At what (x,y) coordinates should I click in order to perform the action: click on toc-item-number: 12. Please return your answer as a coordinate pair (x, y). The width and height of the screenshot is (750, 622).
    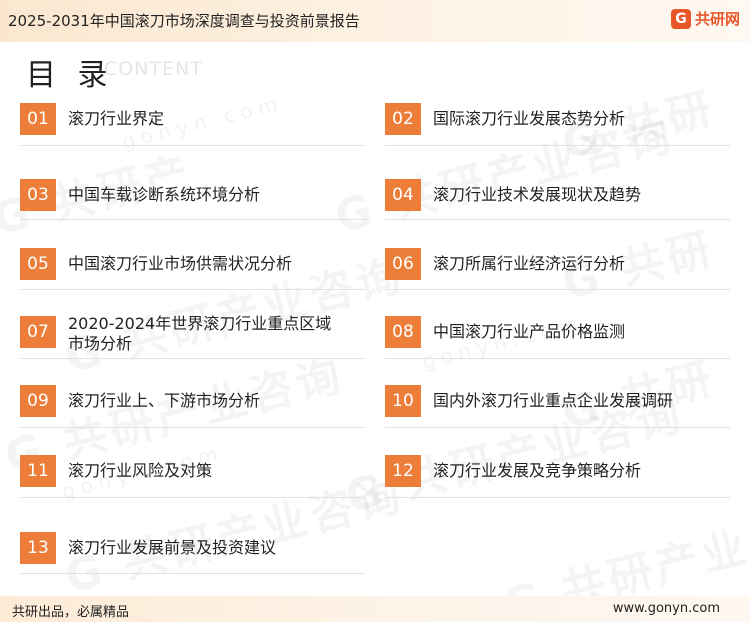
    Looking at the image, I should click on (403, 471).